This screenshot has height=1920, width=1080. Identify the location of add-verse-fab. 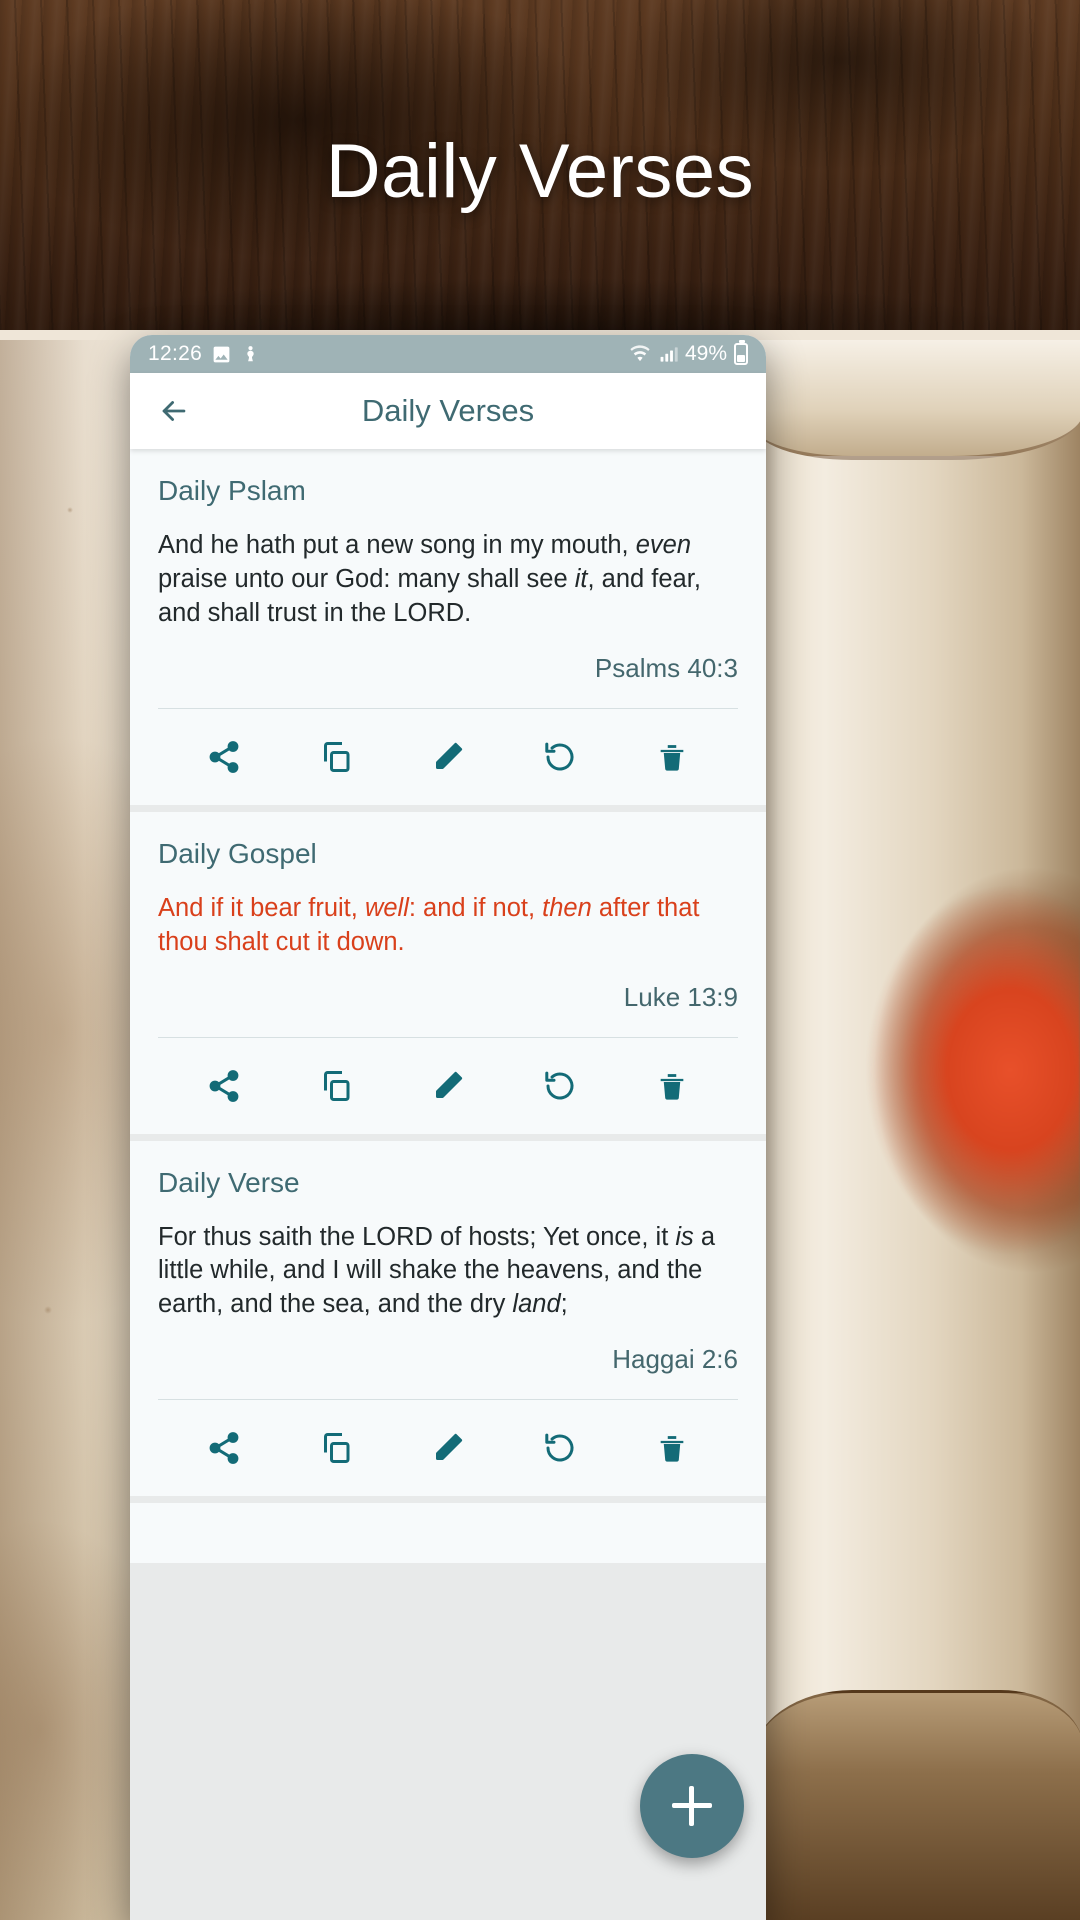
(692, 1806).